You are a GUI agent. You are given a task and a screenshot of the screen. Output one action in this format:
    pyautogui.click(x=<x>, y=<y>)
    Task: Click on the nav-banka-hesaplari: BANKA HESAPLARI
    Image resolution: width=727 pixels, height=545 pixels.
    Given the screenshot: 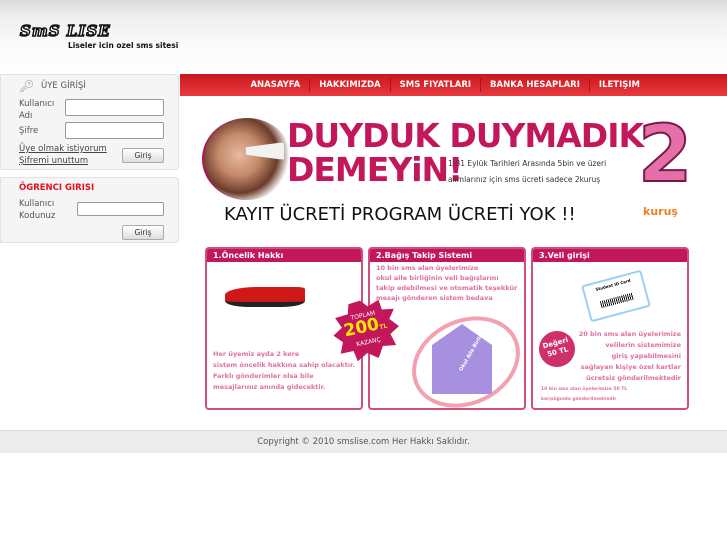 What is the action you would take?
    pyautogui.click(x=534, y=85)
    